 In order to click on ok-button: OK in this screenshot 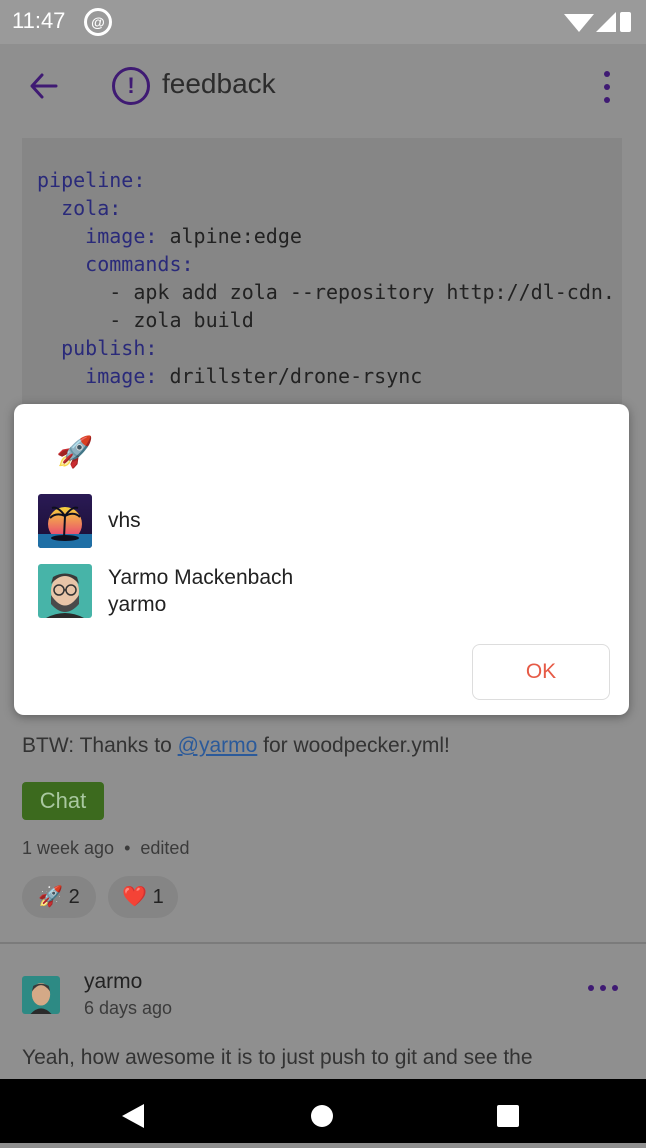, I will do `click(541, 672)`.